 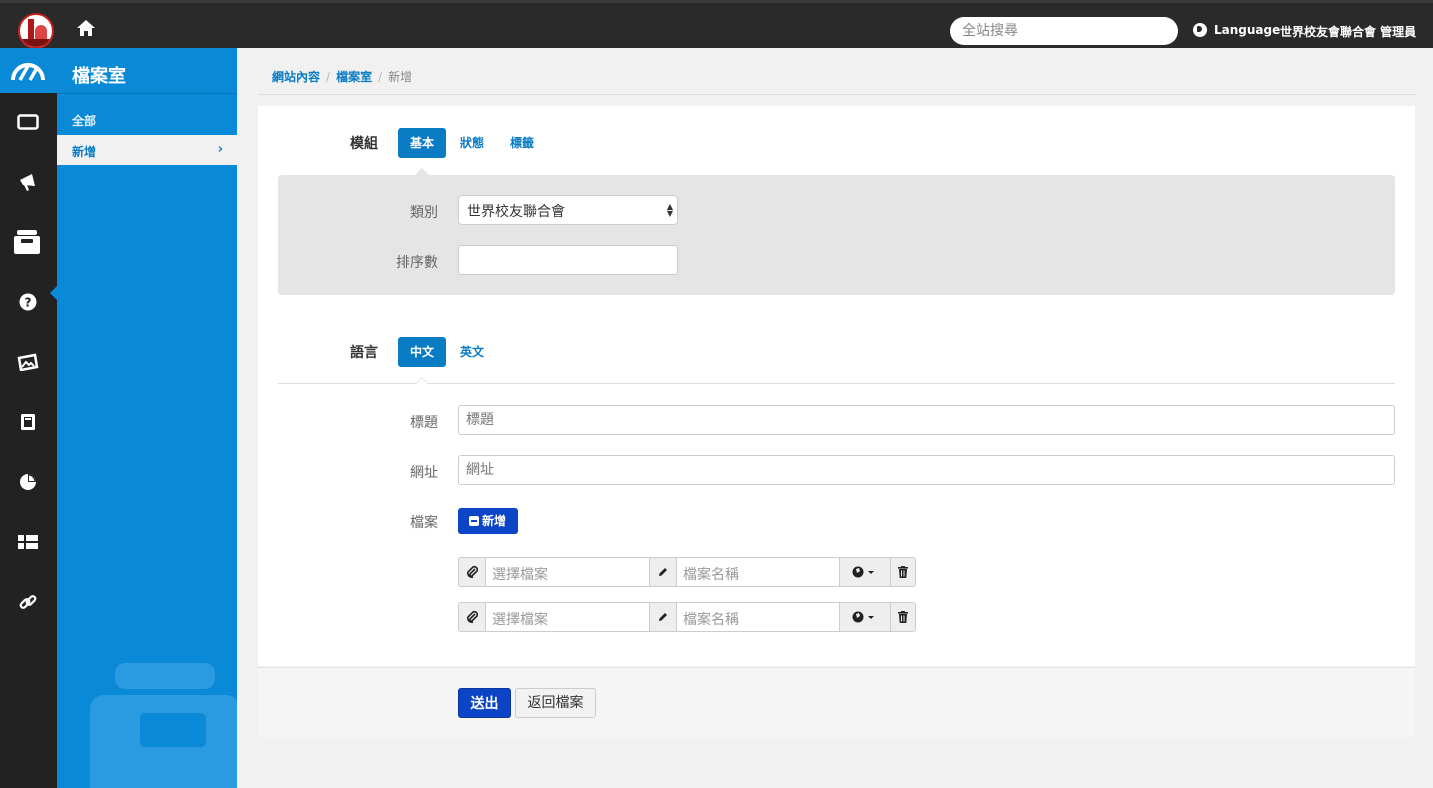 I want to click on category-label: 類別, so click(x=424, y=213).